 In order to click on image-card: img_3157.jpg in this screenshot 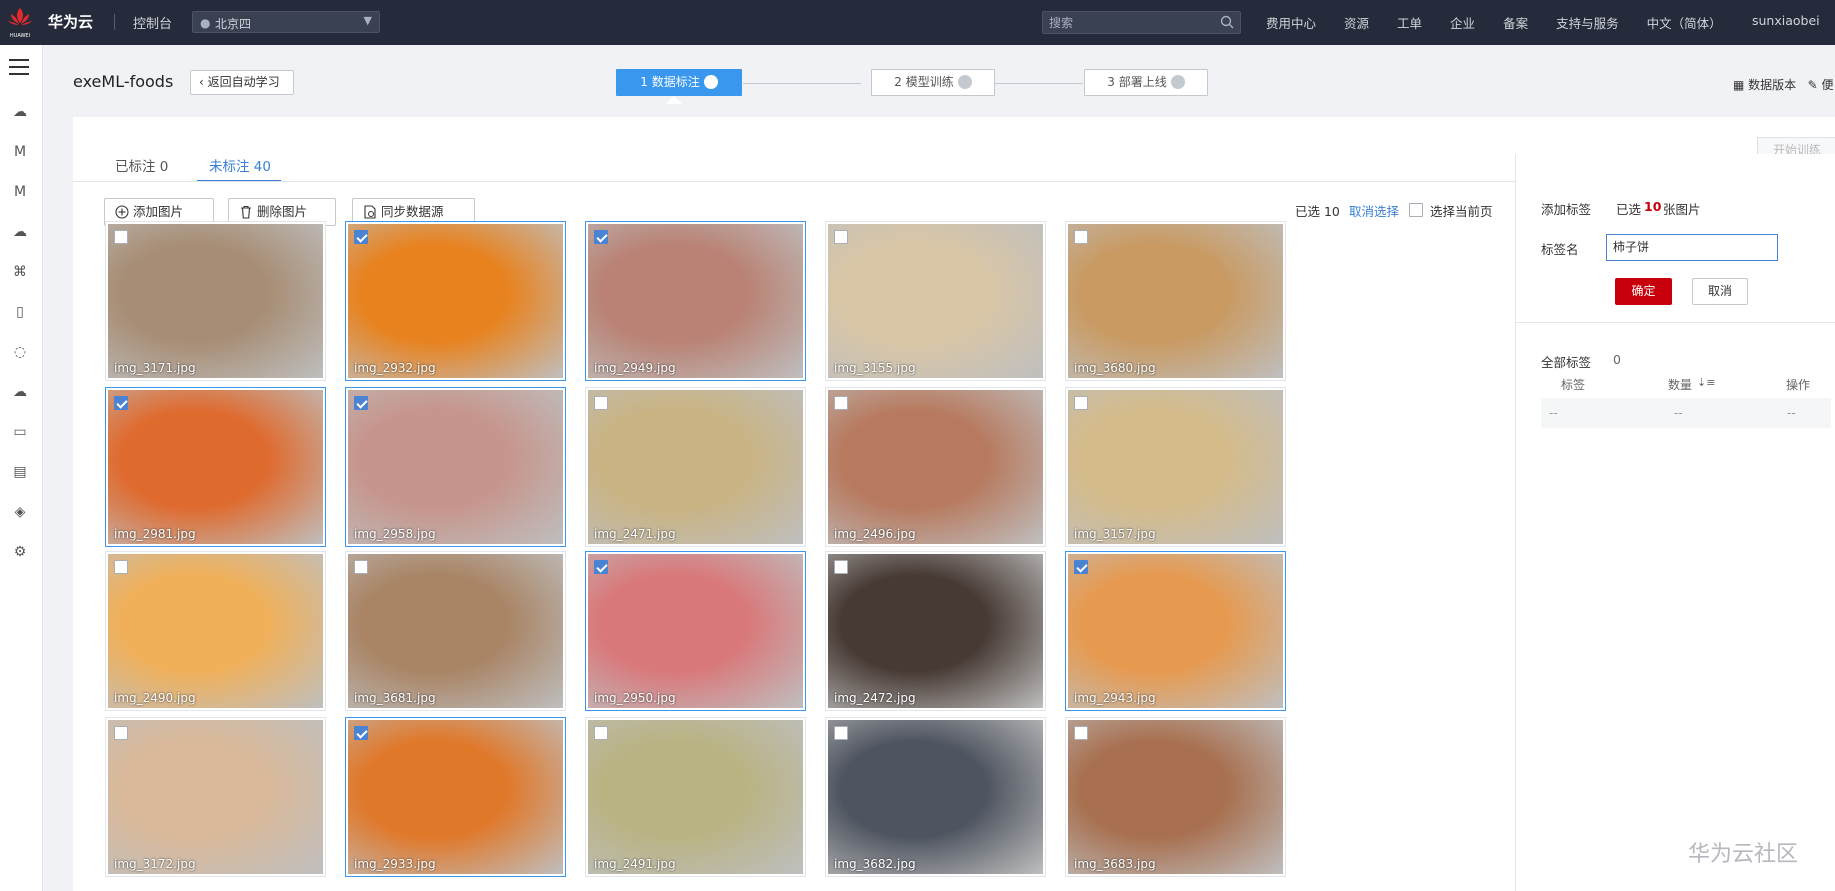, I will do `click(1175, 467)`.